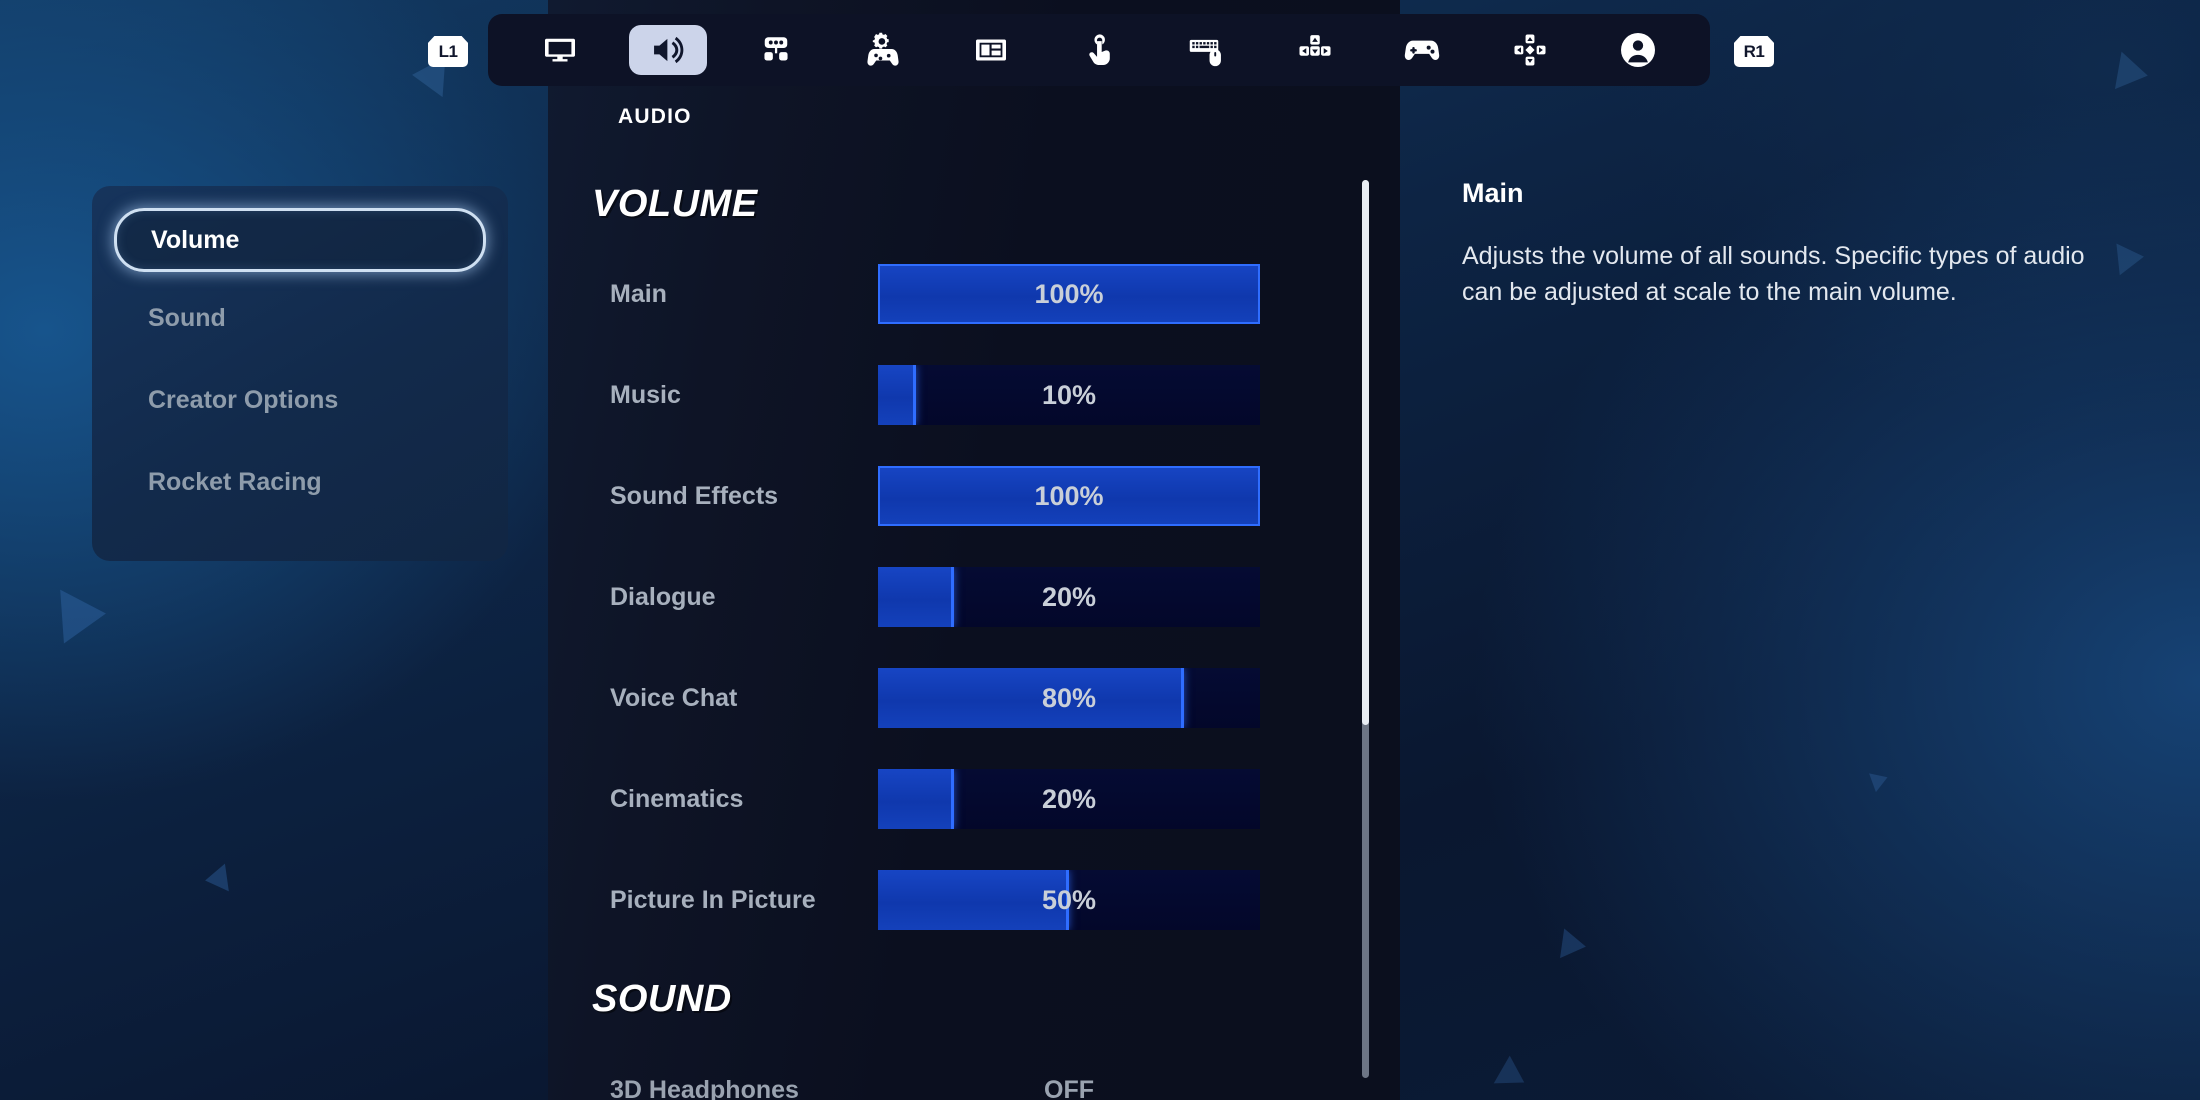 The width and height of the screenshot is (2200, 1100). What do you see at coordinates (675, 204) in the screenshot?
I see `section-heading-volume: VOLUME` at bounding box center [675, 204].